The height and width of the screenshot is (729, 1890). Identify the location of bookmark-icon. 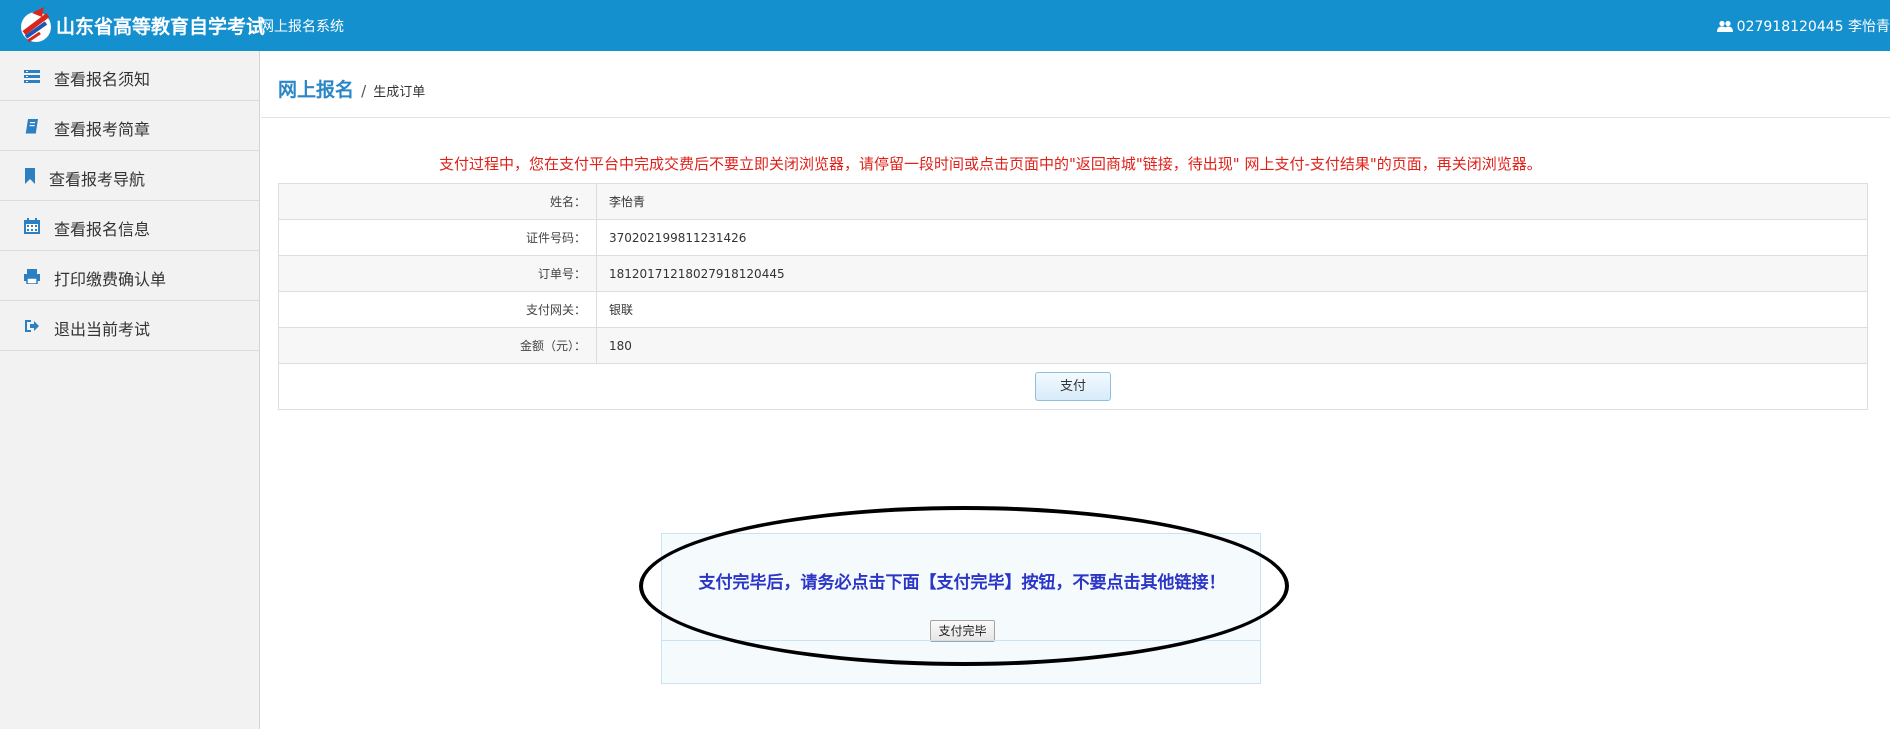
(30, 176).